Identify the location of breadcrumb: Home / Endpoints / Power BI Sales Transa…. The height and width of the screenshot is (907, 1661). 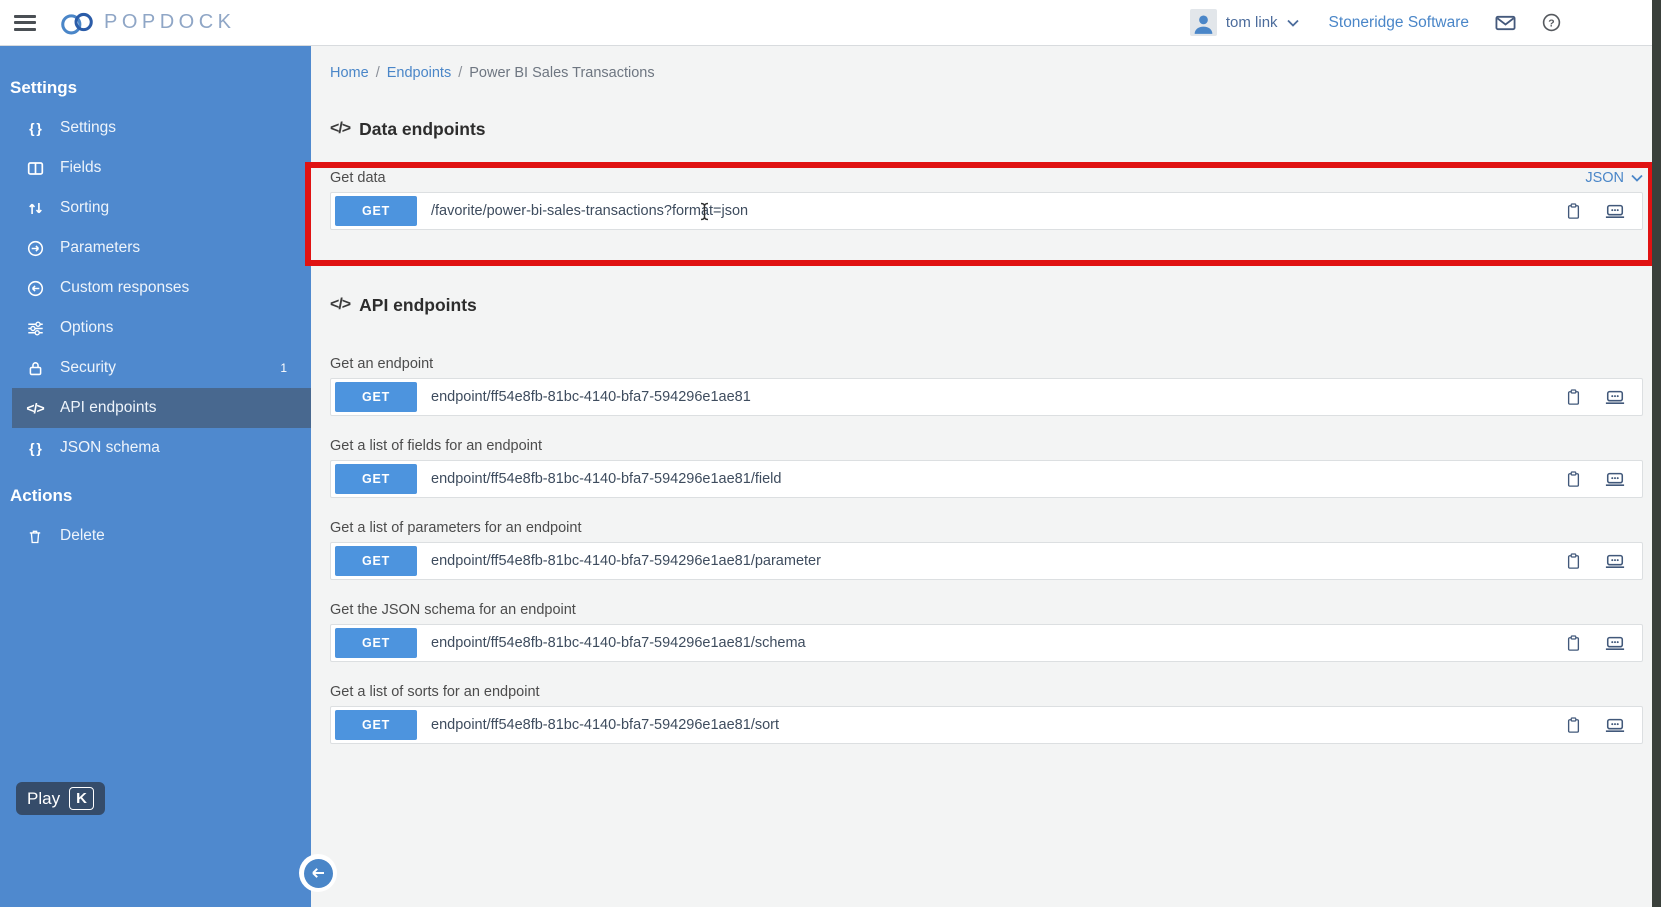
(986, 63).